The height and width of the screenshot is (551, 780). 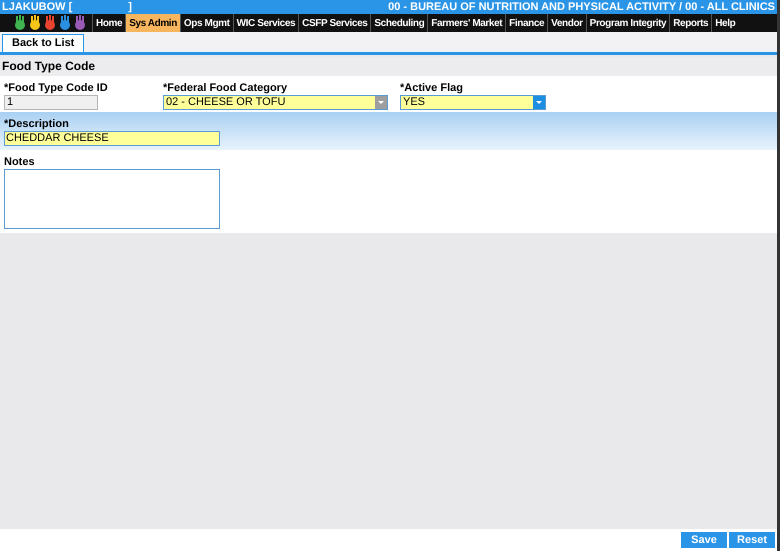 I want to click on back-to-list-tab: Back to List, so click(x=43, y=43).